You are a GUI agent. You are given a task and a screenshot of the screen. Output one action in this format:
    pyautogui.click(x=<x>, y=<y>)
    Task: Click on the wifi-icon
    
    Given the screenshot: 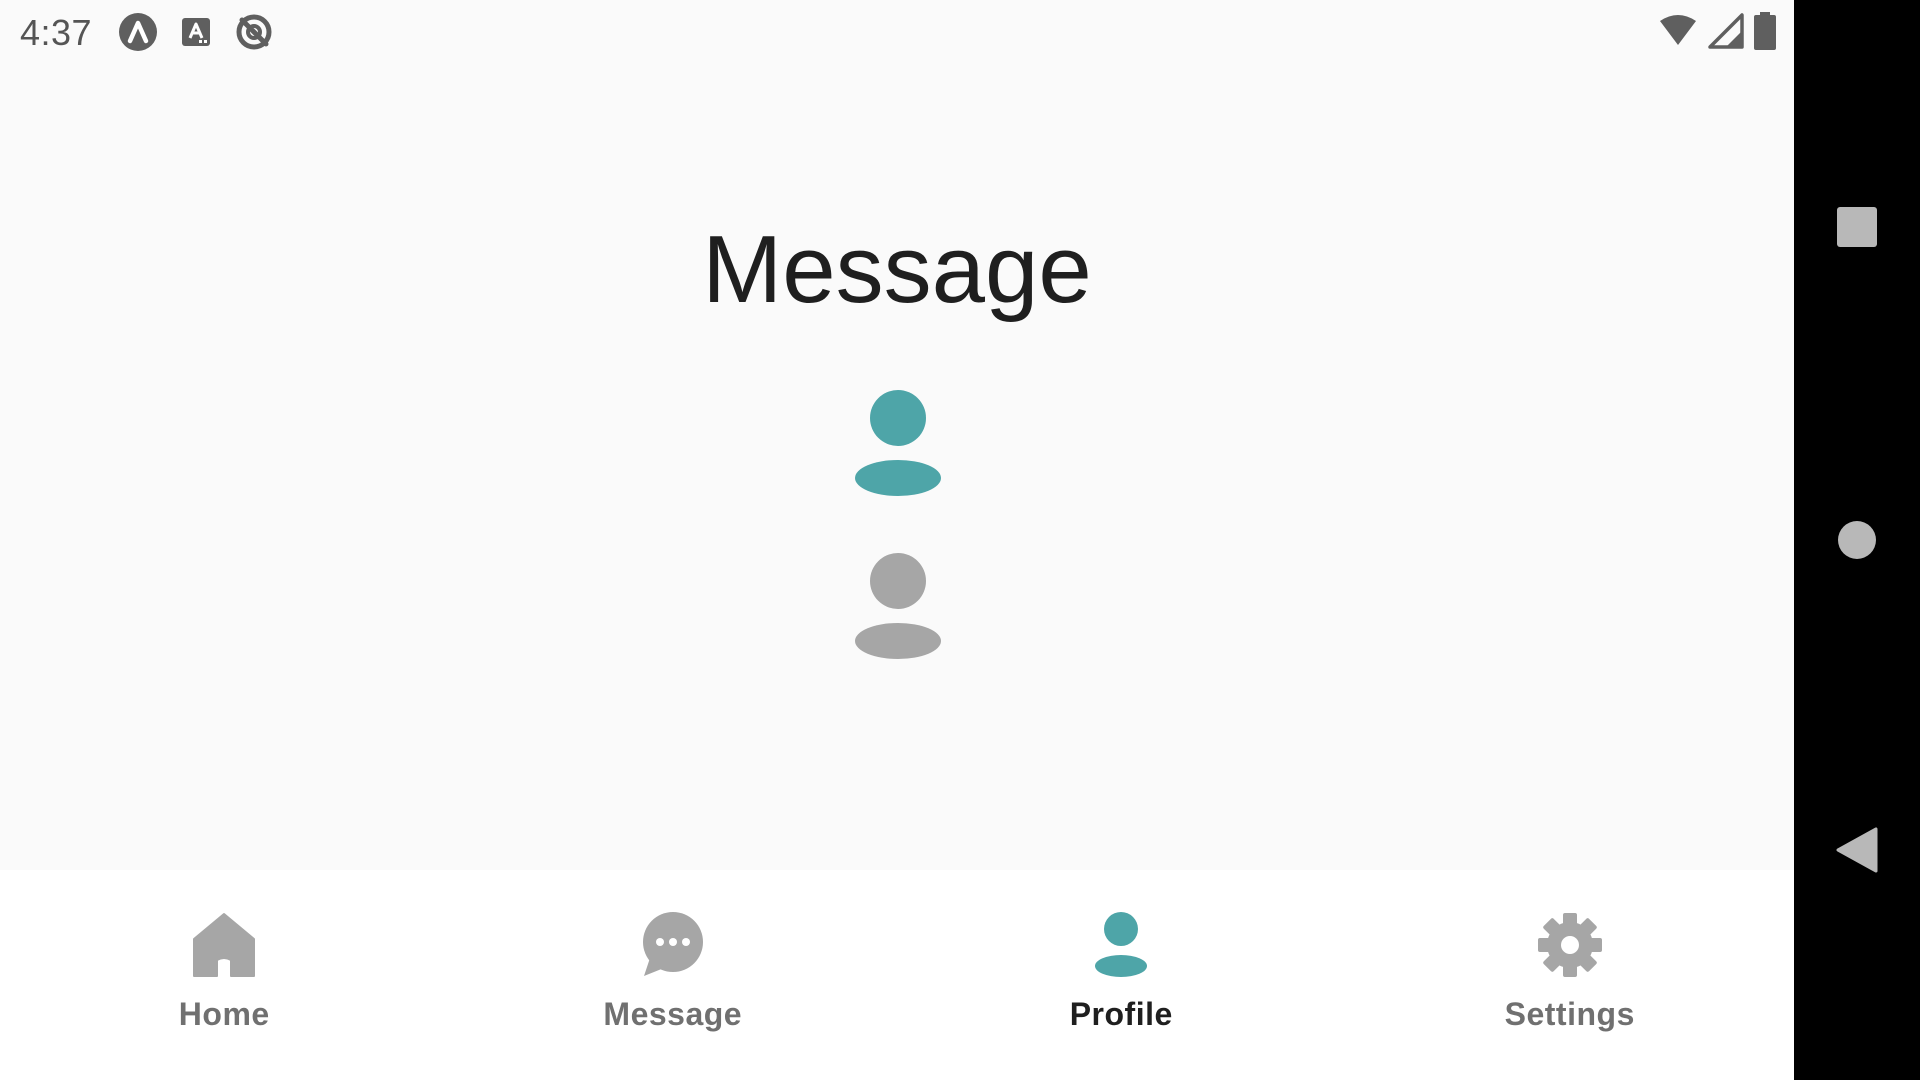 What is the action you would take?
    pyautogui.click(x=1678, y=31)
    